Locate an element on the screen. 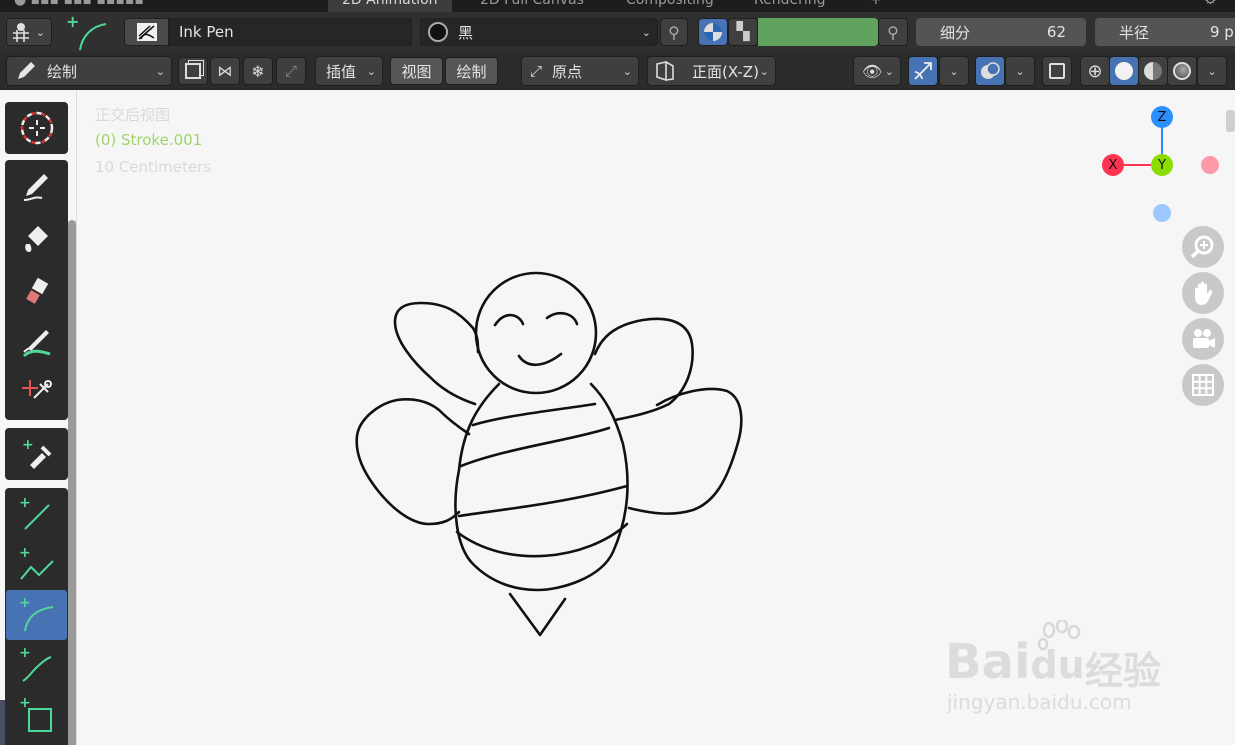 The width and height of the screenshot is (1235, 745). axis-z-button: Z is located at coordinates (1162, 117).